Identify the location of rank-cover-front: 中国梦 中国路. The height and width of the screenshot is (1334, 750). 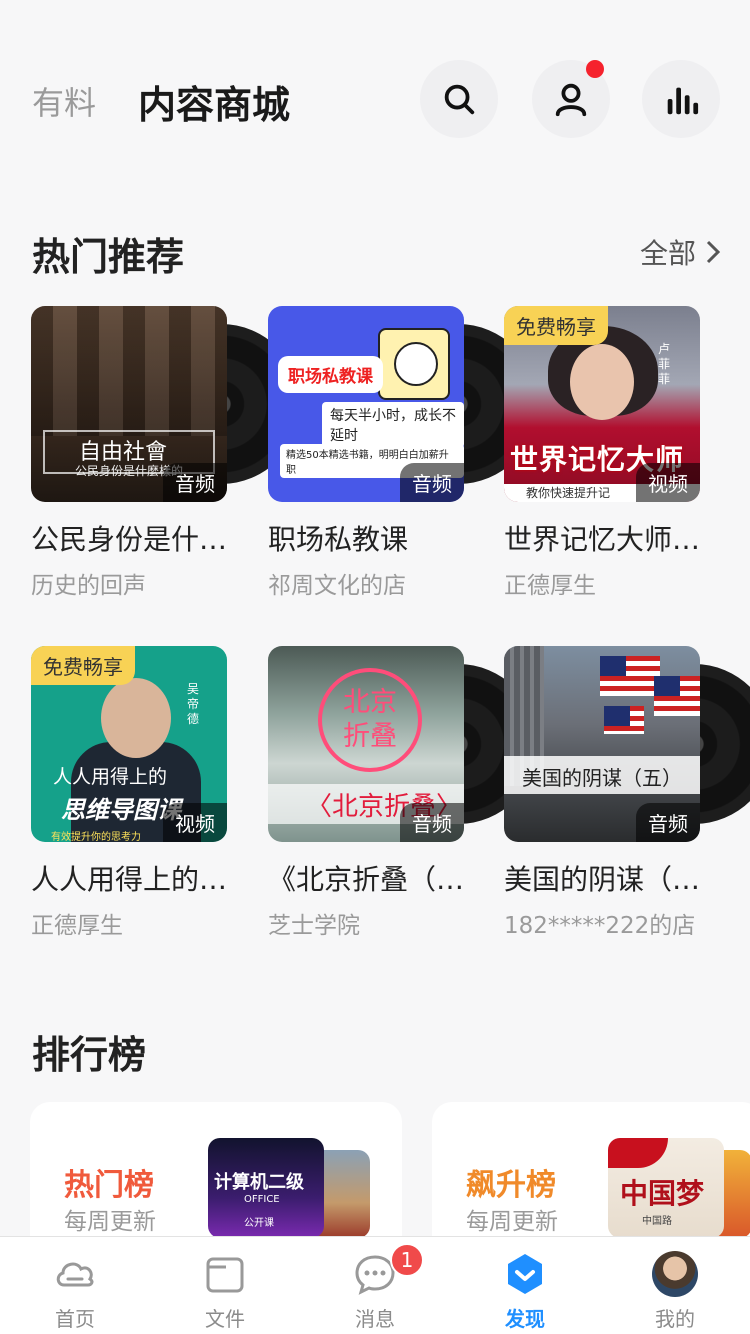
(666, 1188).